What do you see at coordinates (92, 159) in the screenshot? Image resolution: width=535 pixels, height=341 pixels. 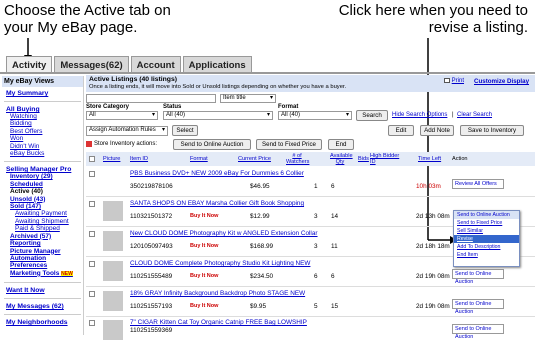 I see `select-all-checkbox` at bounding box center [92, 159].